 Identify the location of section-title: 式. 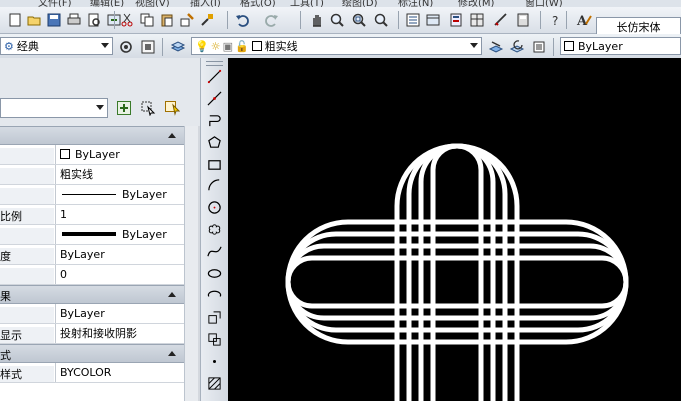
(5, 355).